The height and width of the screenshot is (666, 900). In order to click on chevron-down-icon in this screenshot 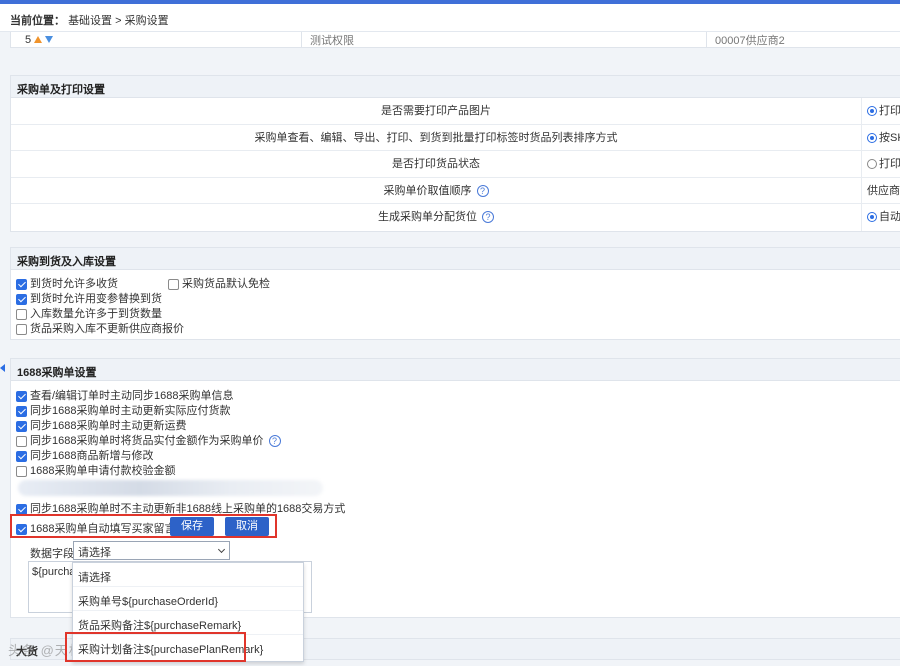, I will do `click(221, 549)`.